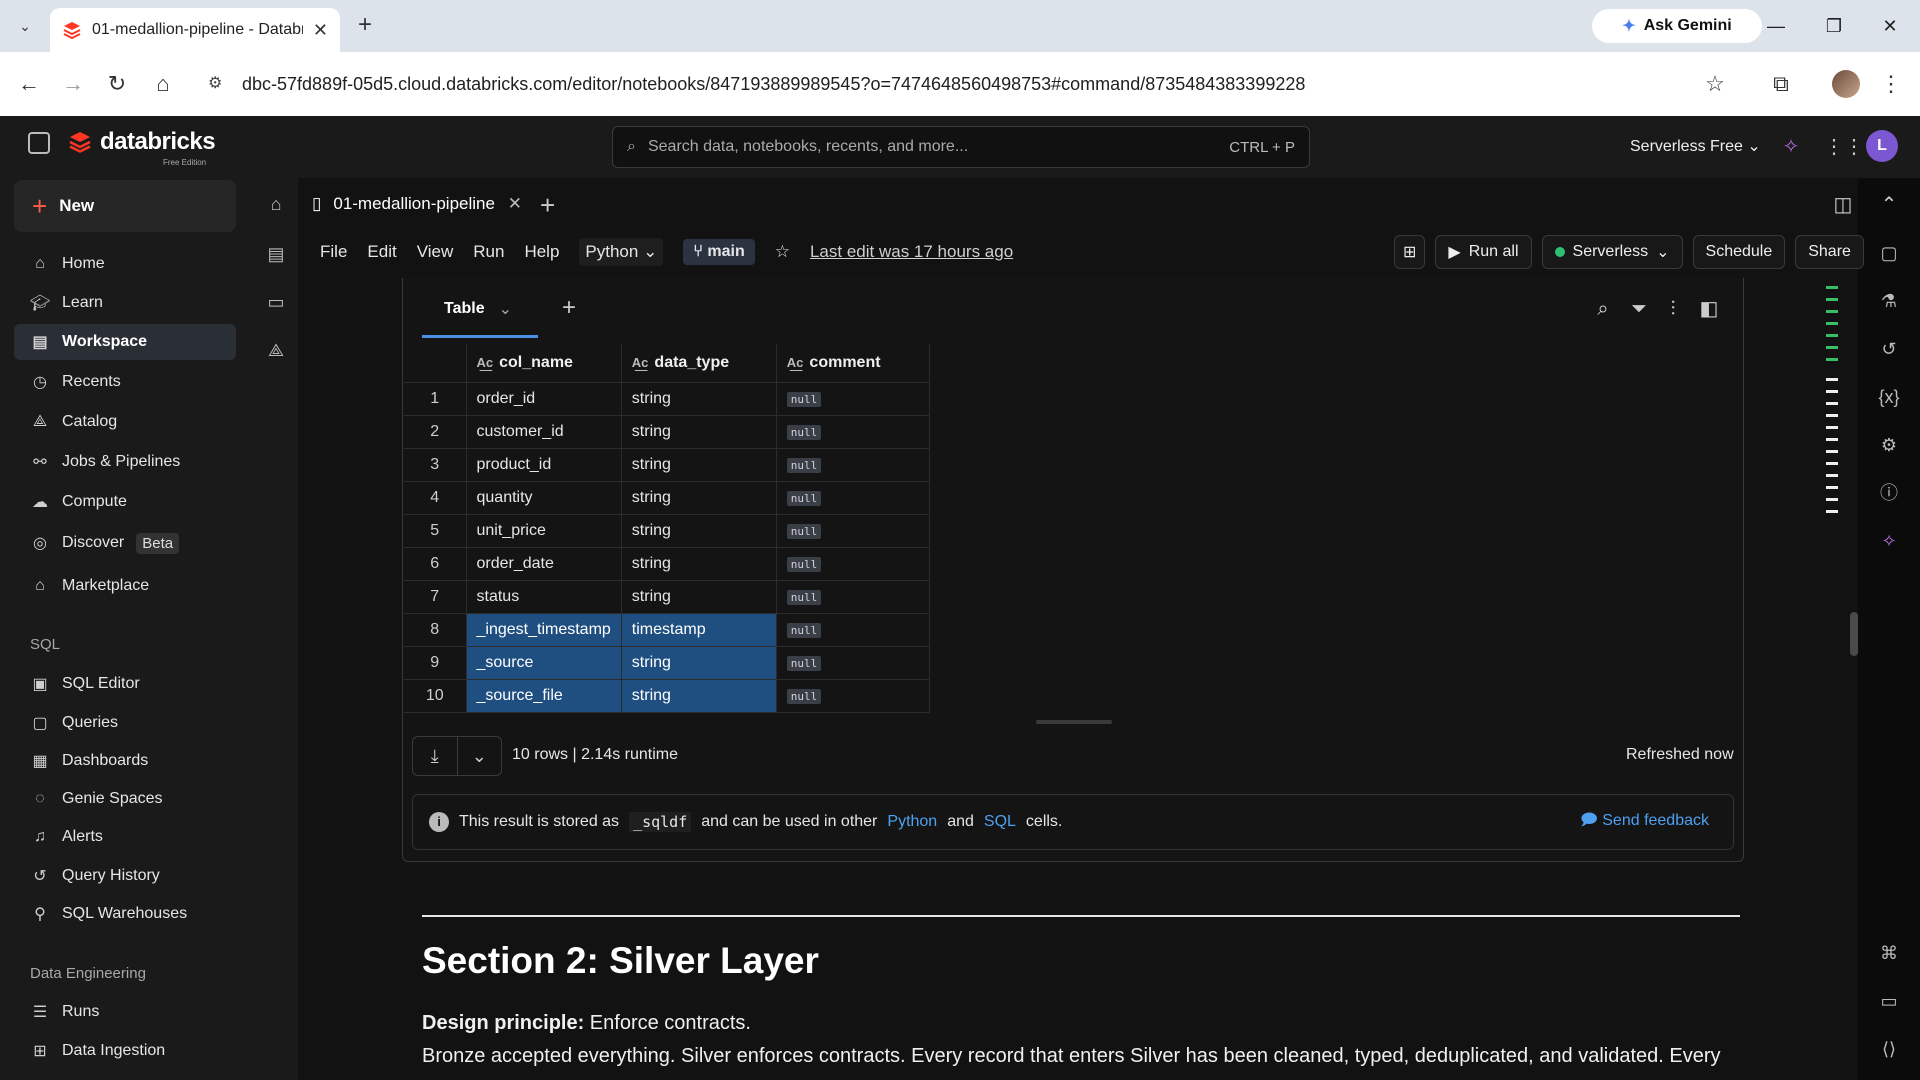 Image resolution: width=1920 pixels, height=1080 pixels. Describe the element at coordinates (544, 564) in the screenshot. I see `col-name-cell: order_date` at that location.